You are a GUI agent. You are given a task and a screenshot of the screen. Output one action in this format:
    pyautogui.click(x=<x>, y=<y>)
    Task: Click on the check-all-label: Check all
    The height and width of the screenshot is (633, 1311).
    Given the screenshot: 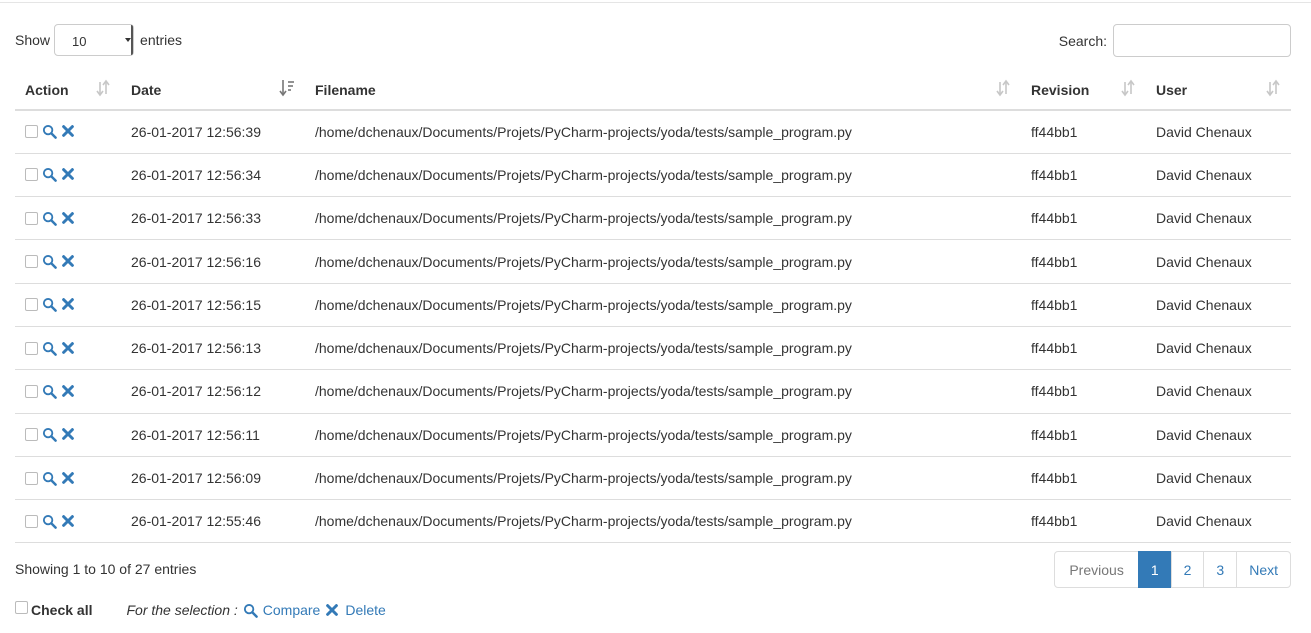 What is the action you would take?
    pyautogui.click(x=62, y=610)
    